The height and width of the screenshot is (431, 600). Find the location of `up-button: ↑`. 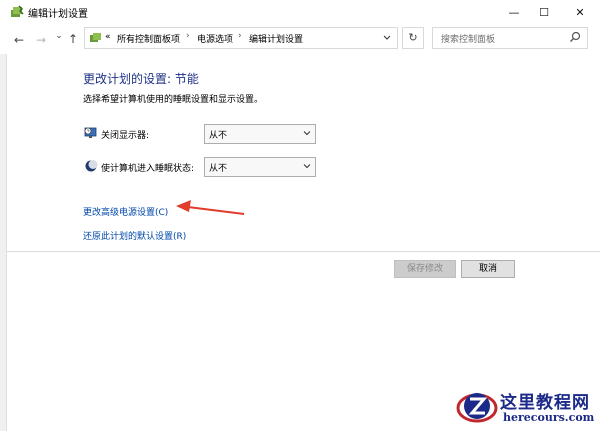

up-button: ↑ is located at coordinates (73, 39).